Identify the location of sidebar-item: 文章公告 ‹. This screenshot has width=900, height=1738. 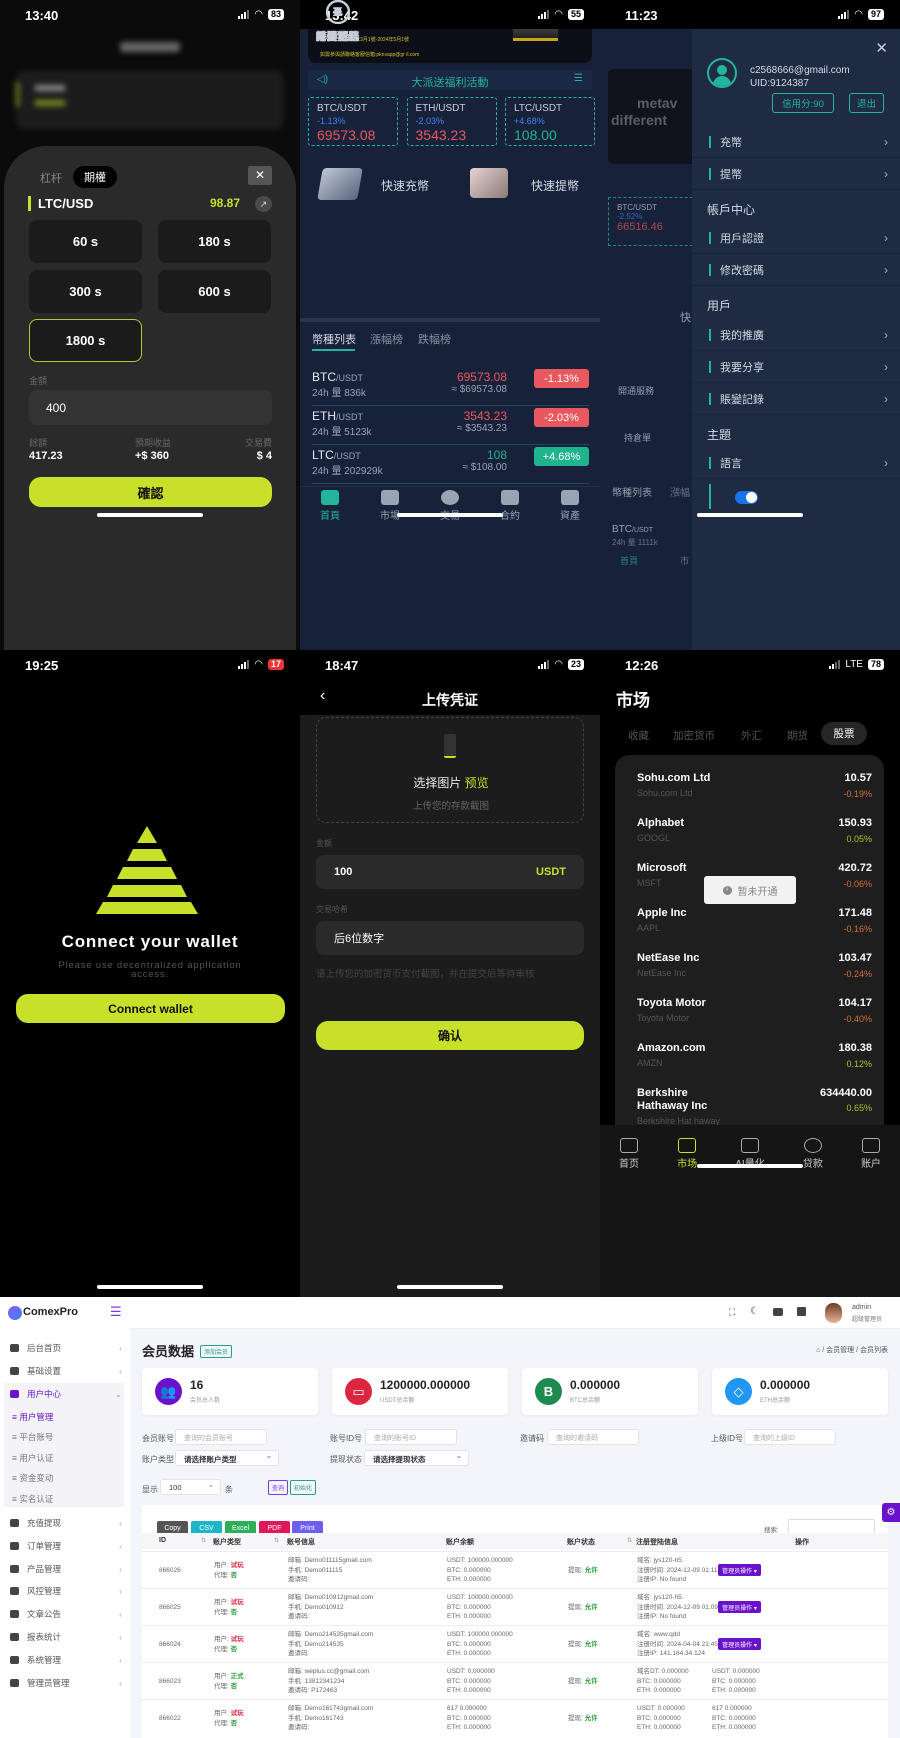
(66, 1614).